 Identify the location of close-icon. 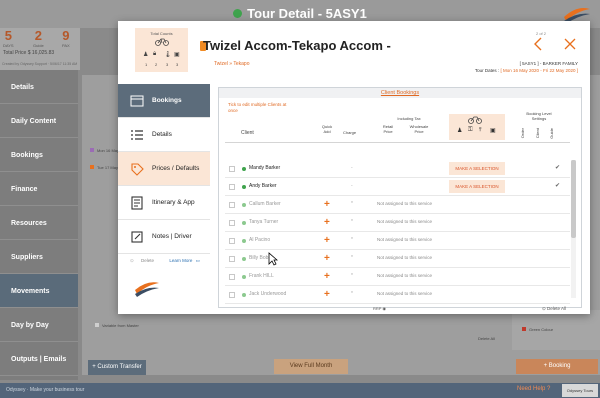
(570, 44).